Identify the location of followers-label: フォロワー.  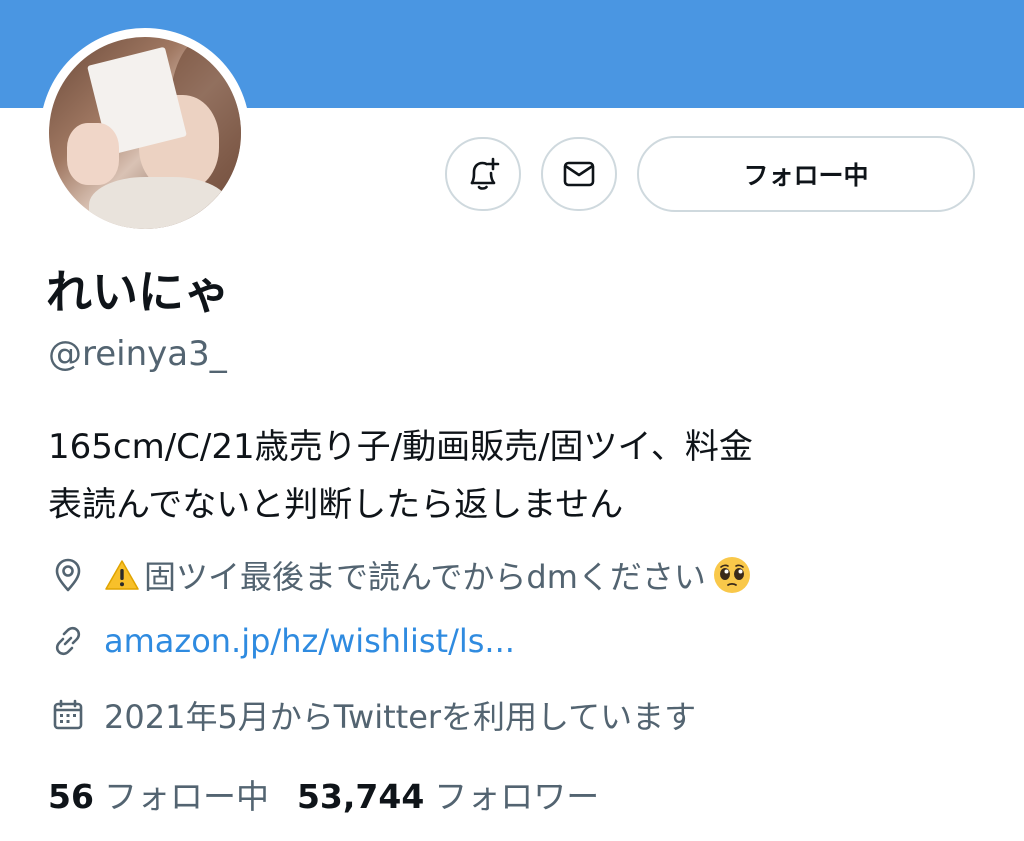
(516, 794).